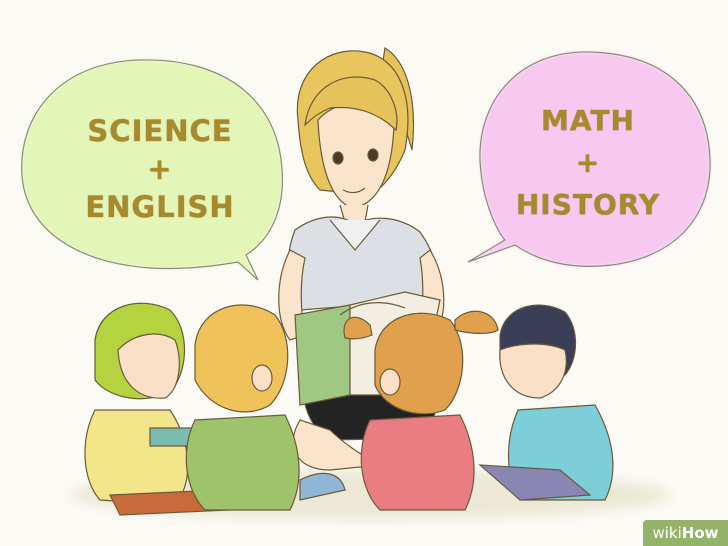 This screenshot has width=728, height=546. Describe the element at coordinates (588, 120) in the screenshot. I see `subject-math: MATH` at that location.